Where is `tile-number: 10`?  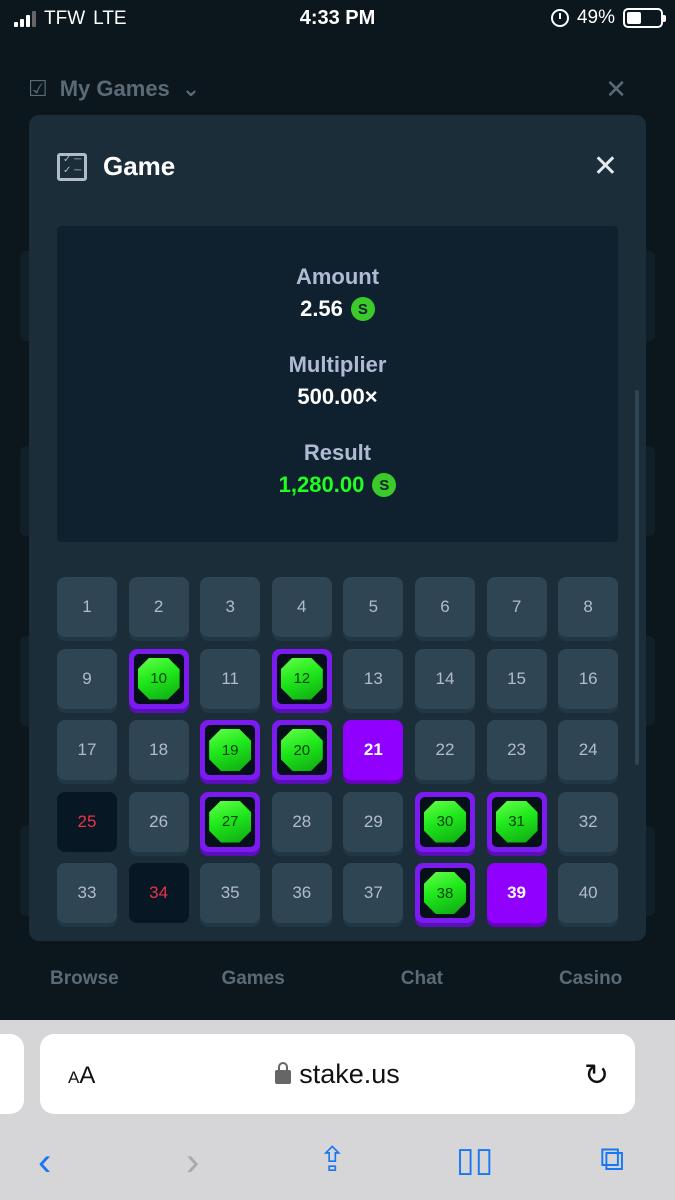 tile-number: 10 is located at coordinates (158, 678).